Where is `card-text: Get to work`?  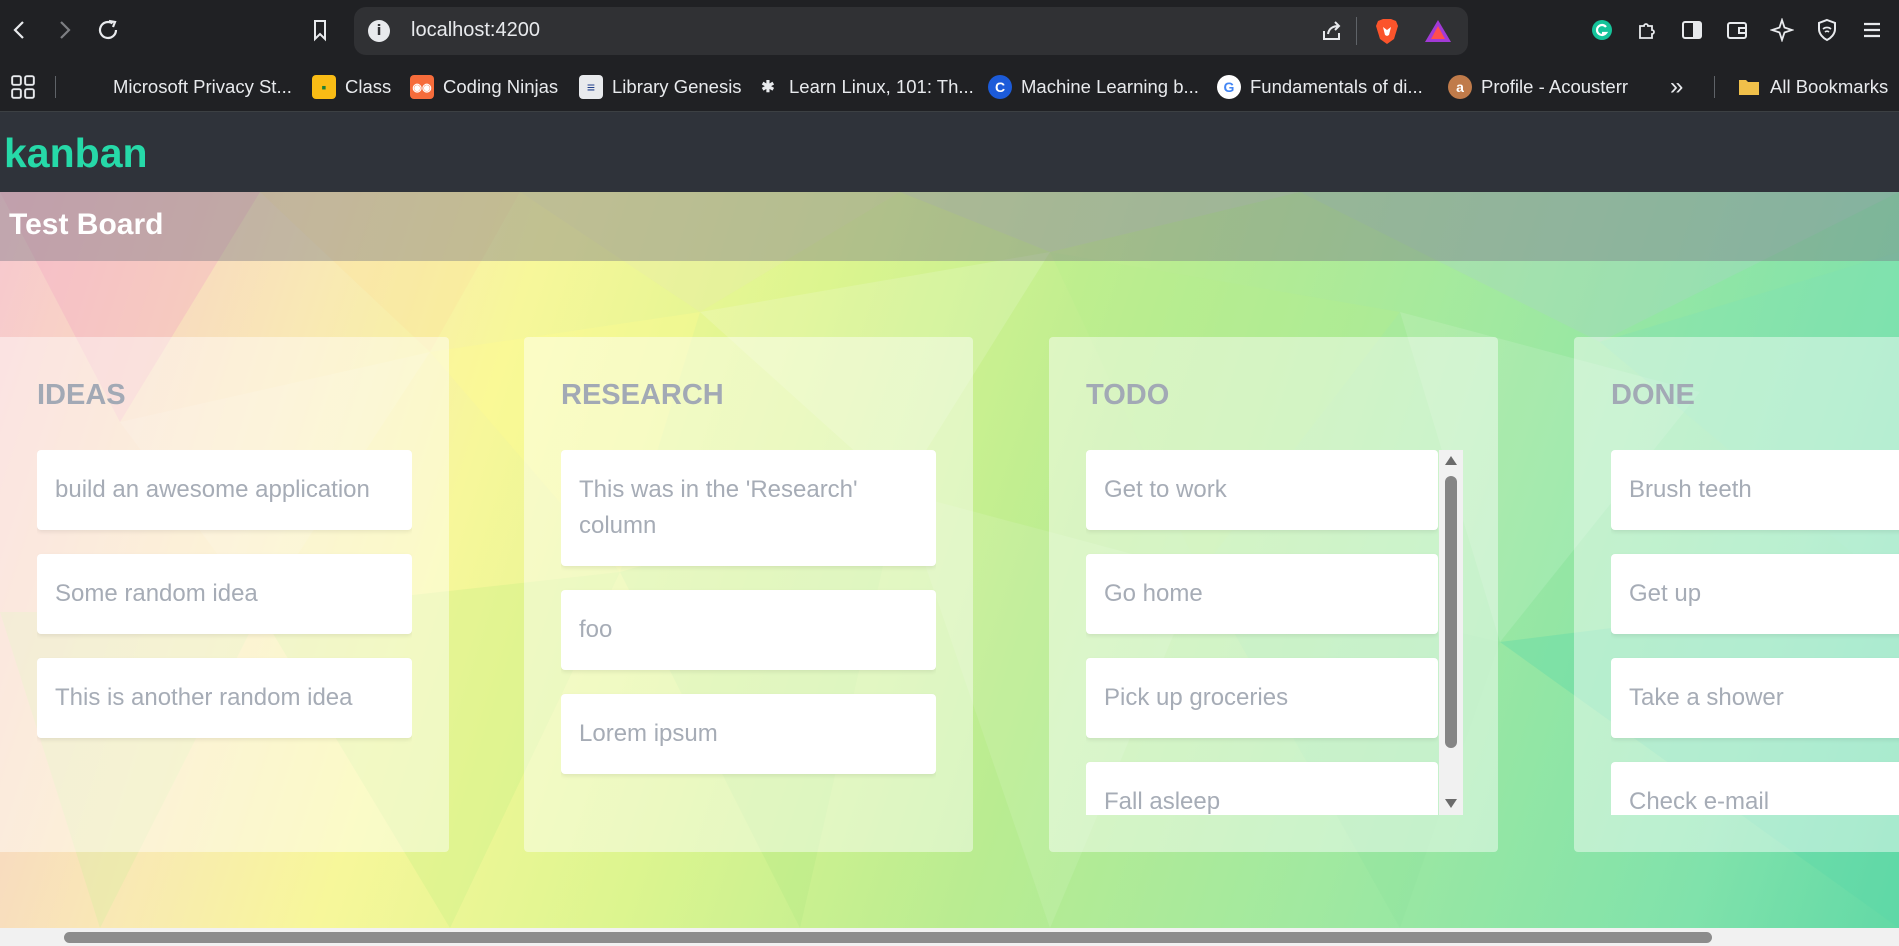
card-text: Get to work is located at coordinates (1165, 489).